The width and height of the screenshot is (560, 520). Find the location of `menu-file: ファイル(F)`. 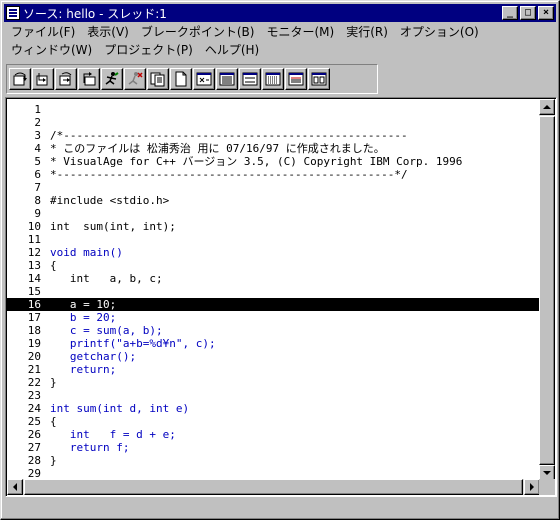

menu-file: ファイル(F) is located at coordinates (43, 32).